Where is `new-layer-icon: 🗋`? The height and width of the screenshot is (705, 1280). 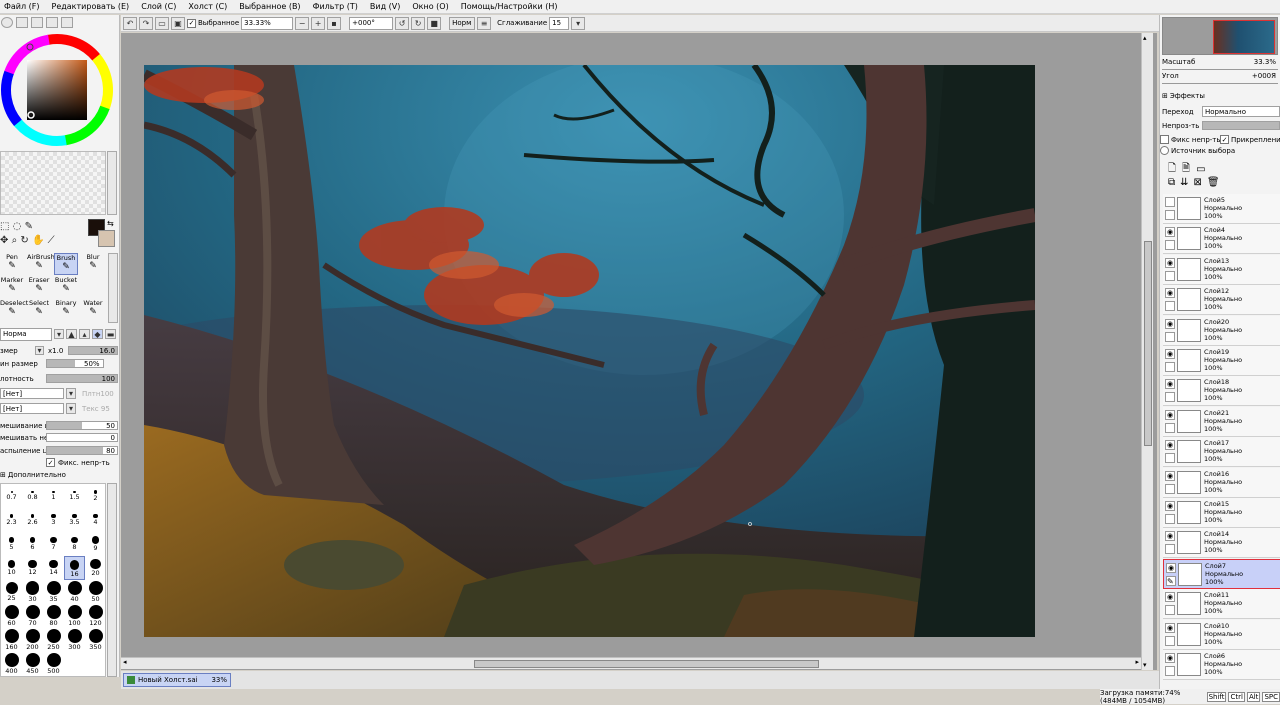
new-layer-icon: 🗋 is located at coordinates (1172, 169).